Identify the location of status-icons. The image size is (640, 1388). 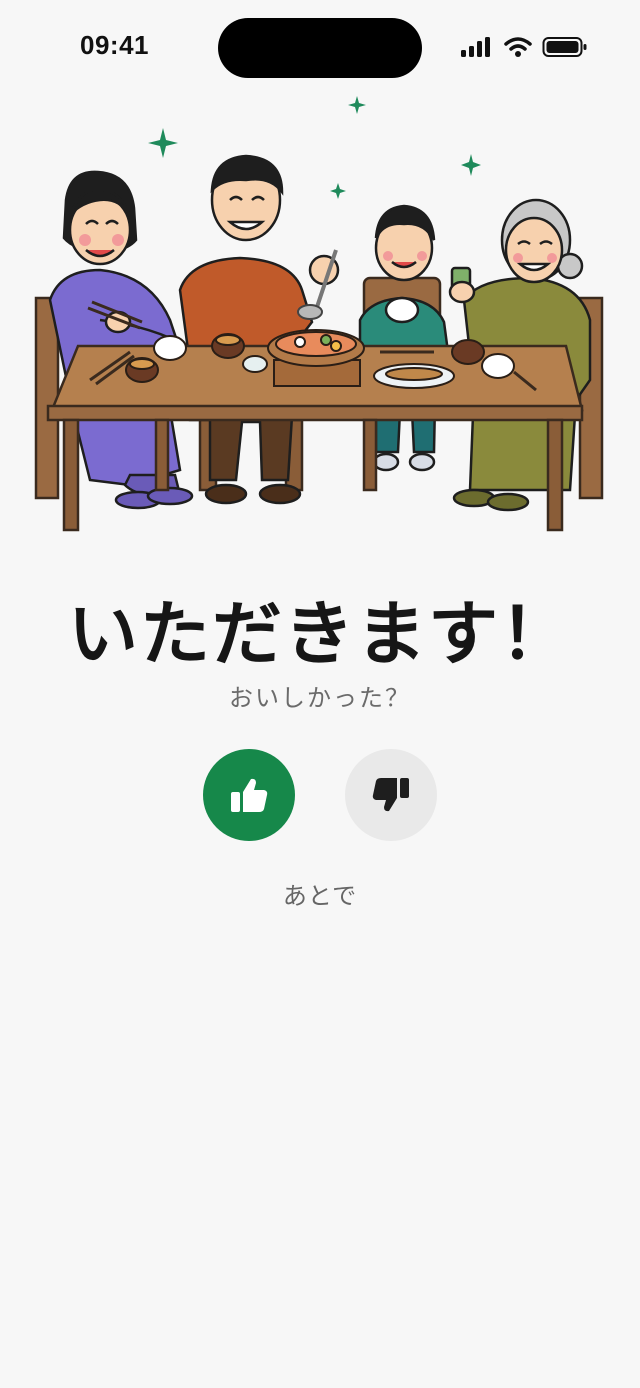
(524, 47).